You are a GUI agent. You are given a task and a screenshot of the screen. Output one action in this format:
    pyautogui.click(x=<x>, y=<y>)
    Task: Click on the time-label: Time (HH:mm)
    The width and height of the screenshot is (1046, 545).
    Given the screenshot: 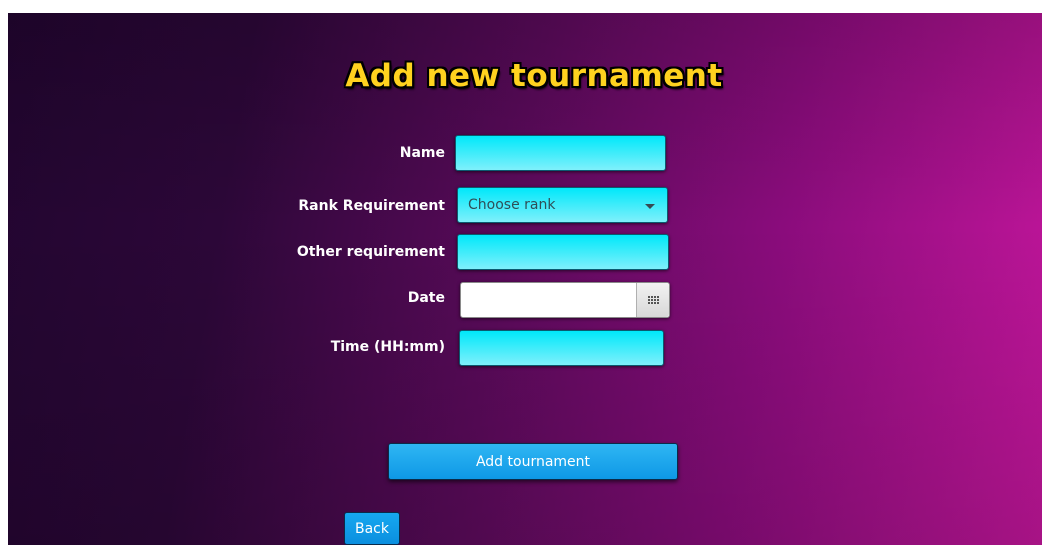 What is the action you would take?
    pyautogui.click(x=387, y=347)
    